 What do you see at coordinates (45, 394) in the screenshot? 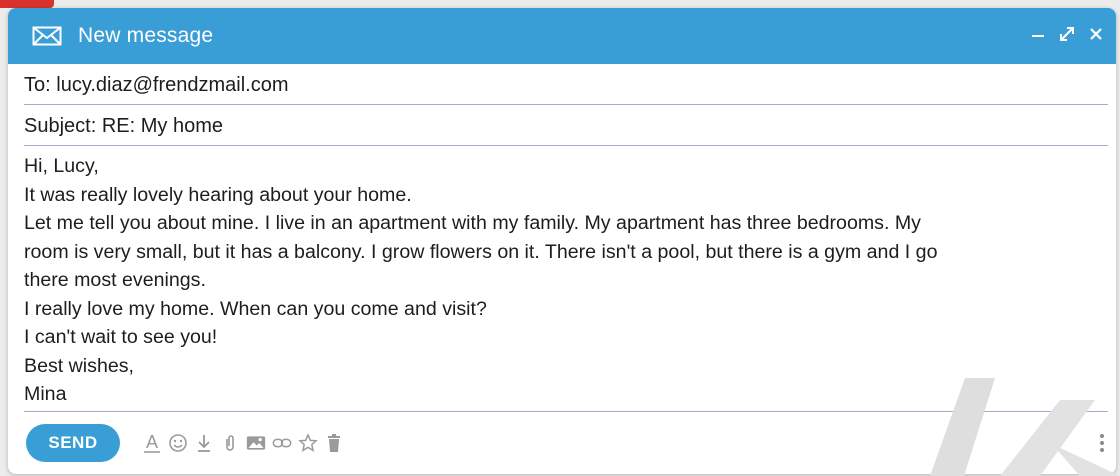
I see `body-line: Mina` at bounding box center [45, 394].